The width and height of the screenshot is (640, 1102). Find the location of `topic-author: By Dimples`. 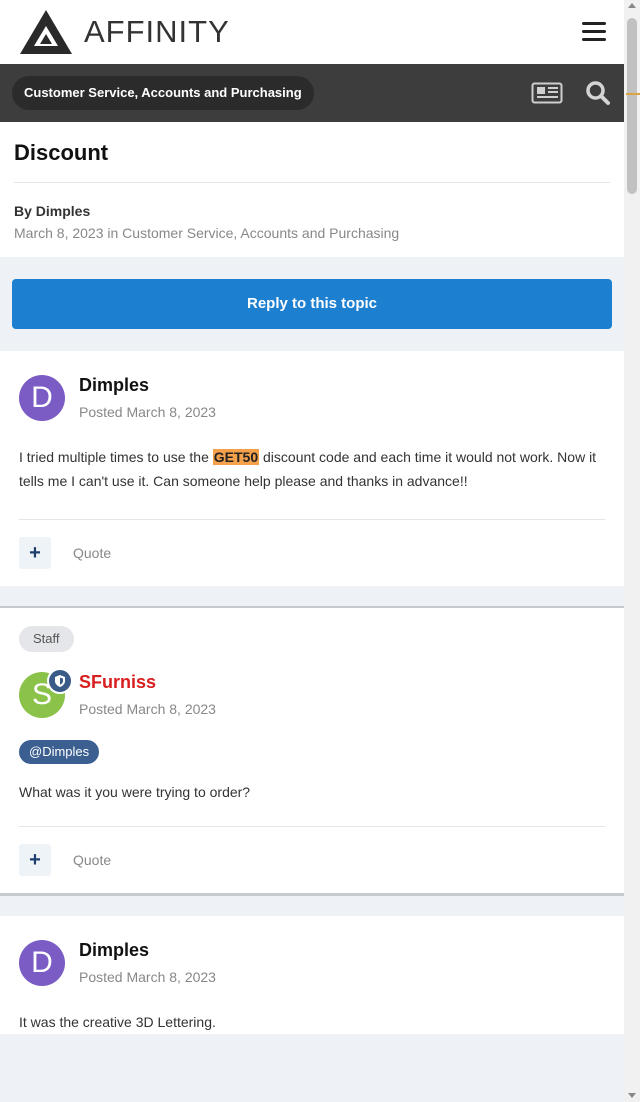

topic-author: By Dimples is located at coordinates (312, 211).